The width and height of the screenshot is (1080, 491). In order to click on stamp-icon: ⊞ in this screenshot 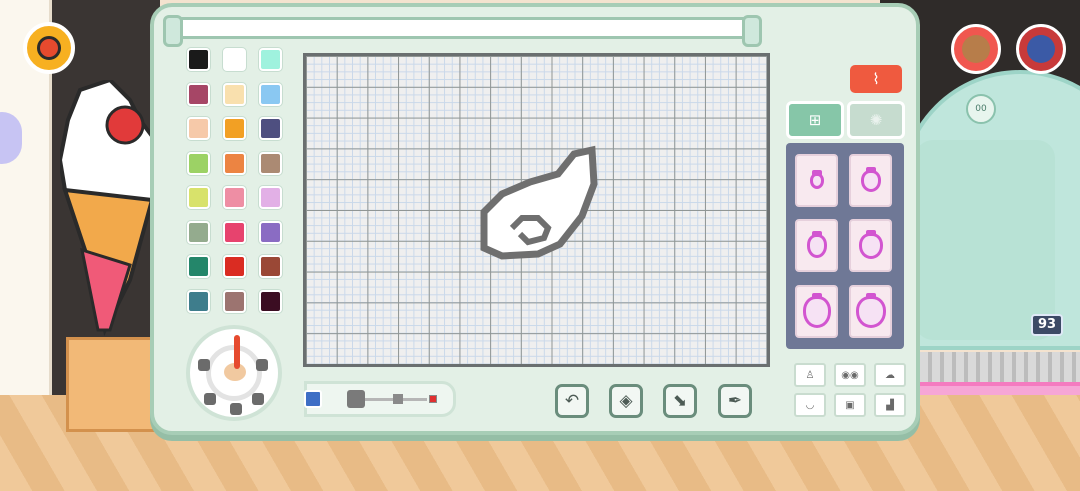, I will do `click(815, 120)`.